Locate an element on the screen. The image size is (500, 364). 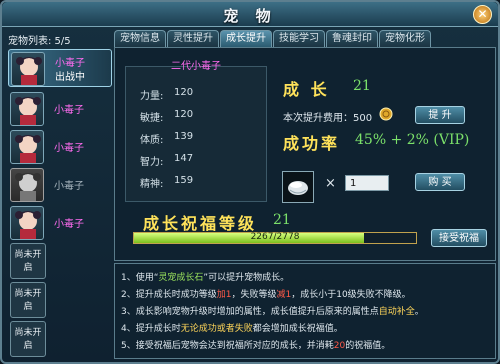
stat-label: 精神: is located at coordinates (152, 184).